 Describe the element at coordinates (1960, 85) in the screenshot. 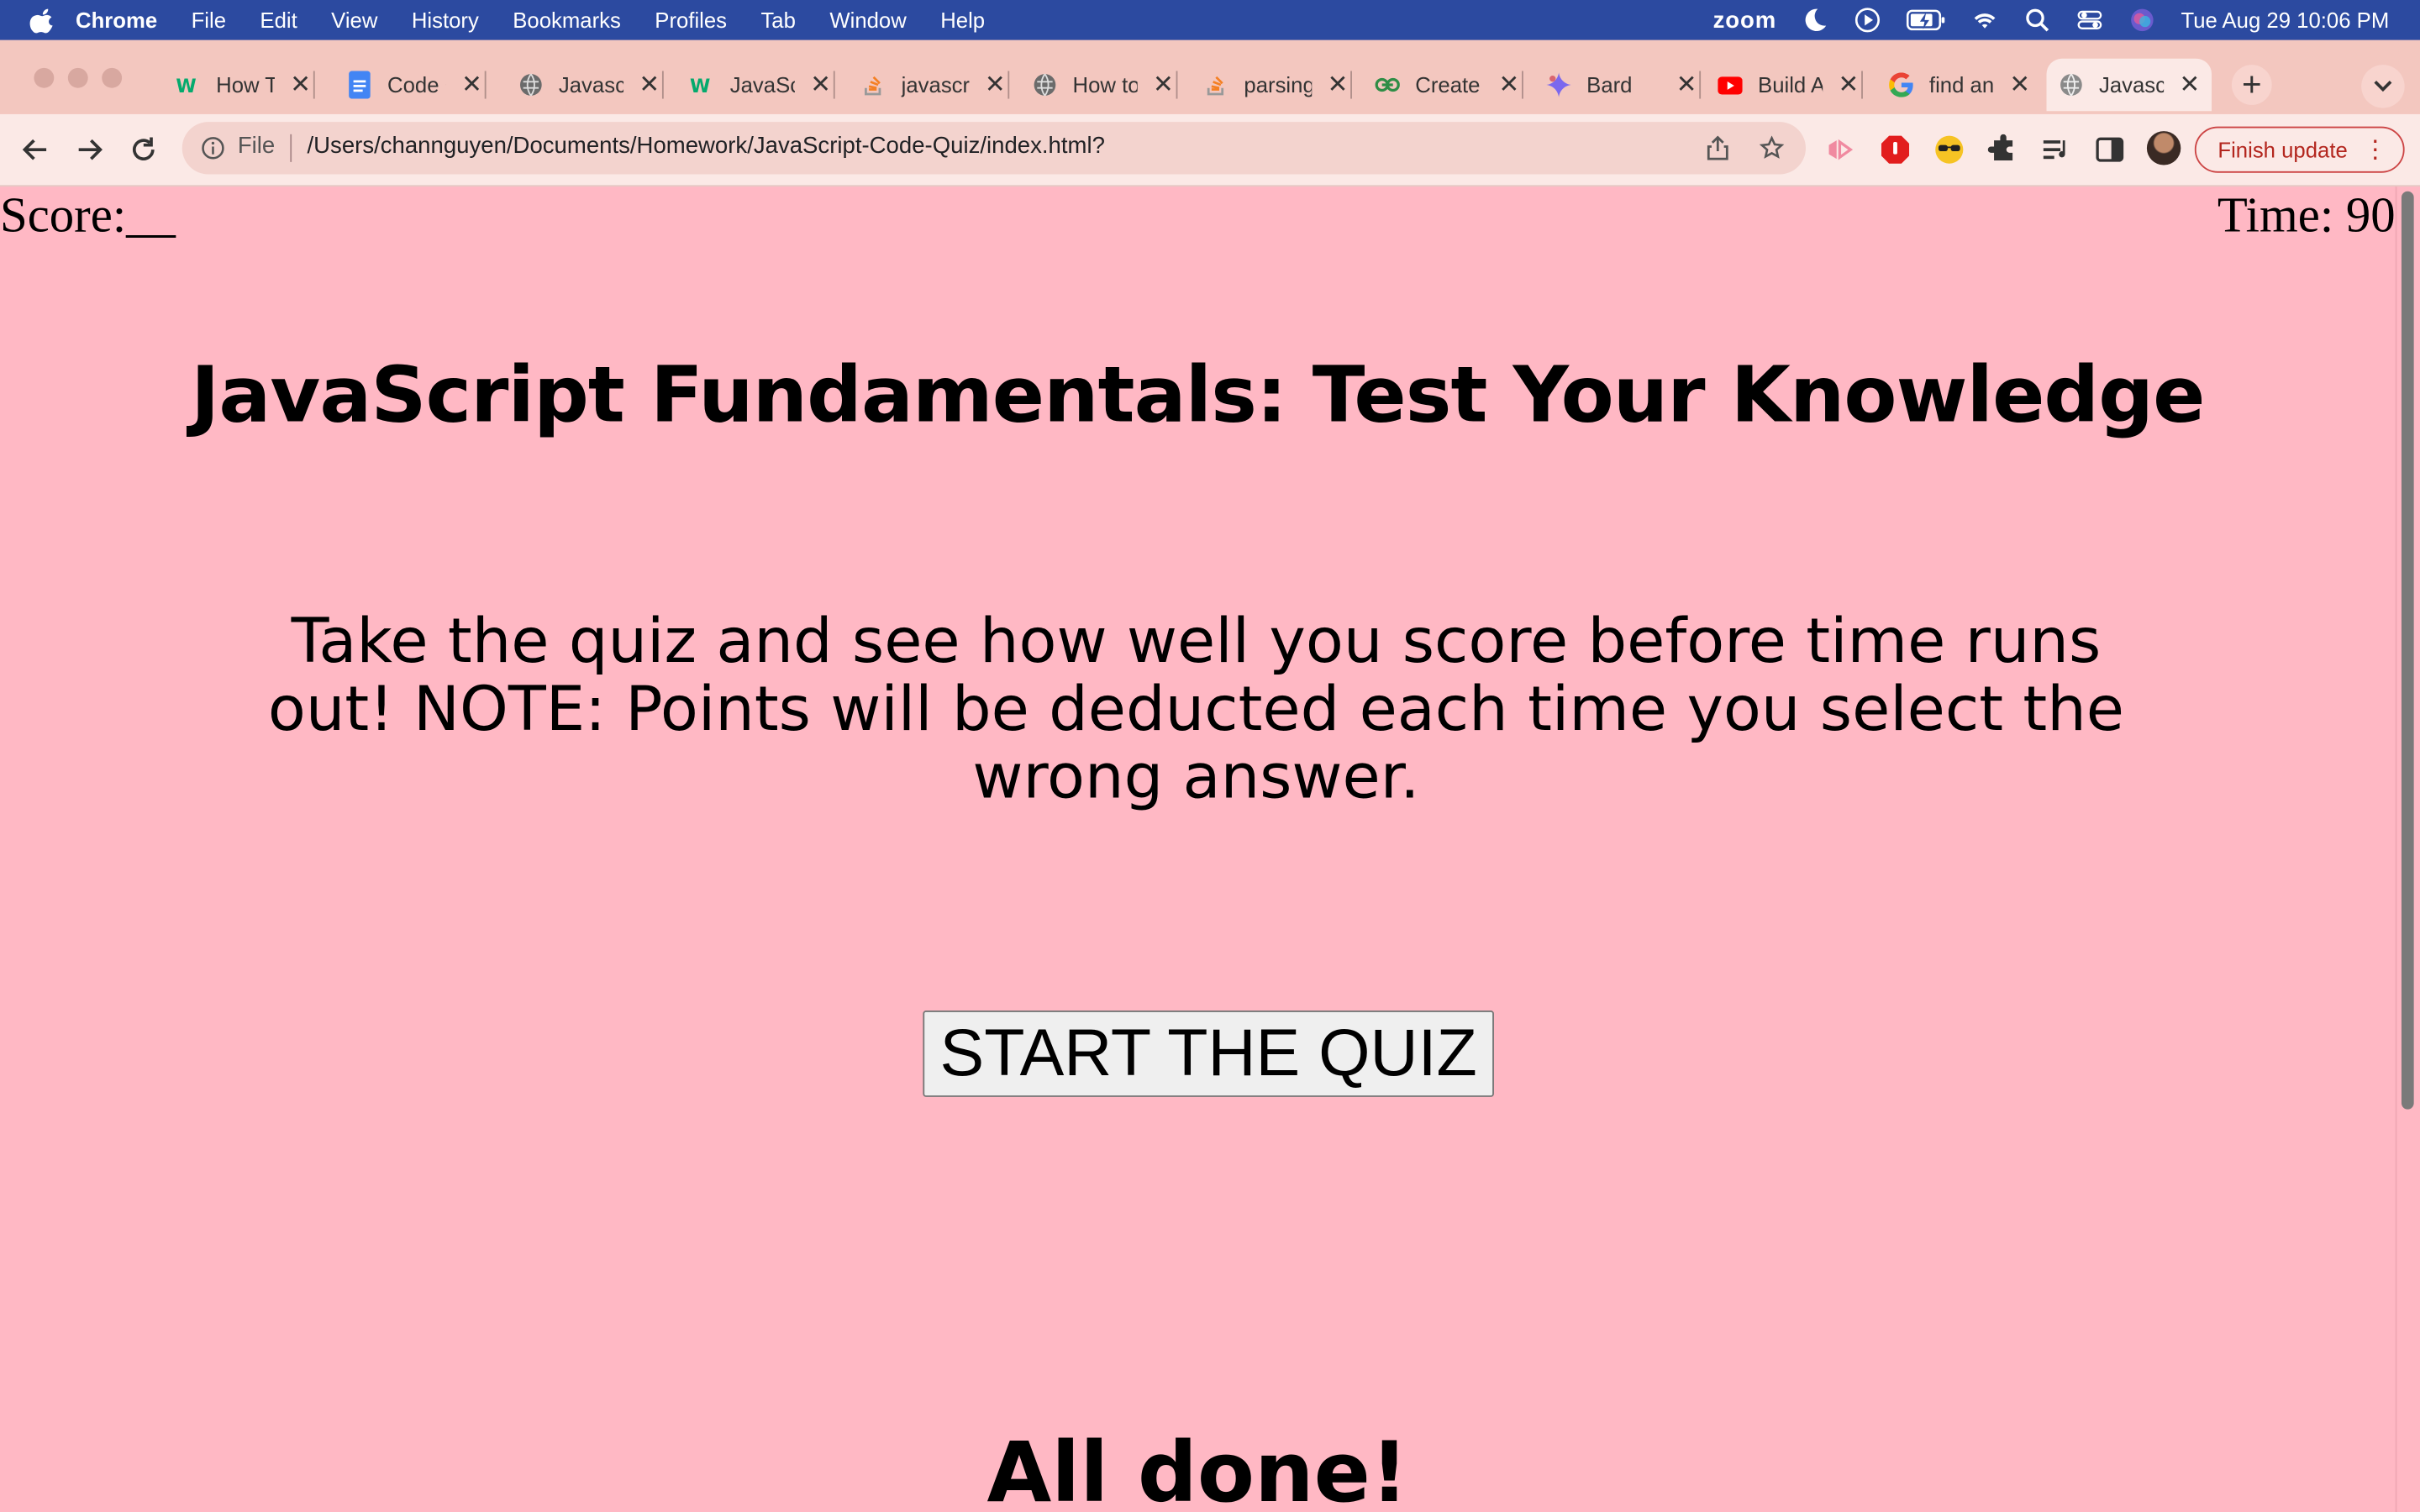

I see `tab-find-an: find an ✕` at that location.